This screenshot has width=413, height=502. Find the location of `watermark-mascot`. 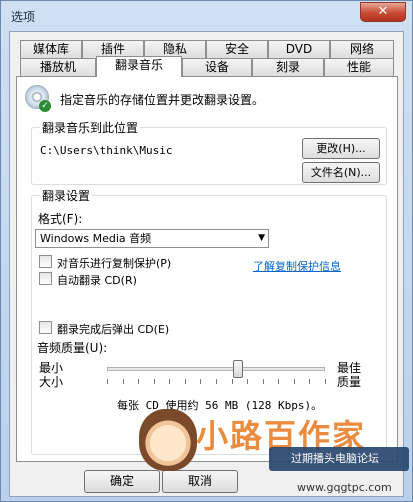

watermark-mascot is located at coordinates (168, 440).